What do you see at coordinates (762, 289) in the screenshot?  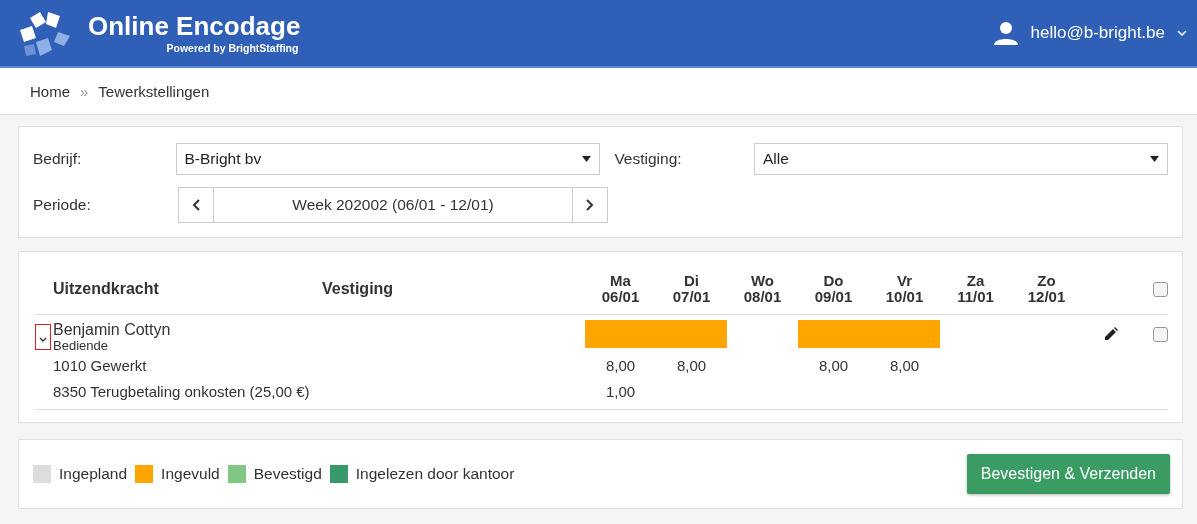 I see `column-header: Wo 08/01` at bounding box center [762, 289].